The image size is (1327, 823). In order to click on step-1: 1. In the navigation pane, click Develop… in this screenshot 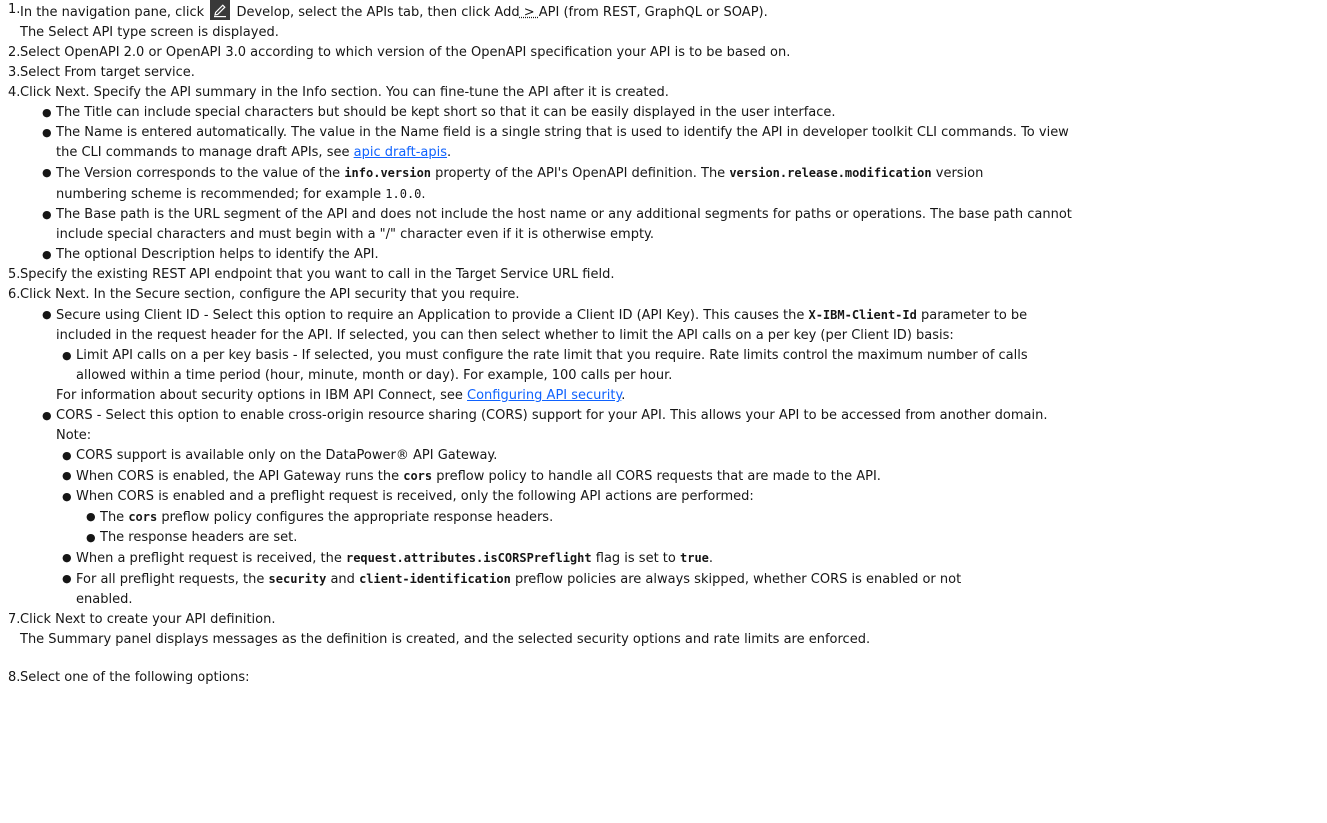, I will do `click(388, 10)`.